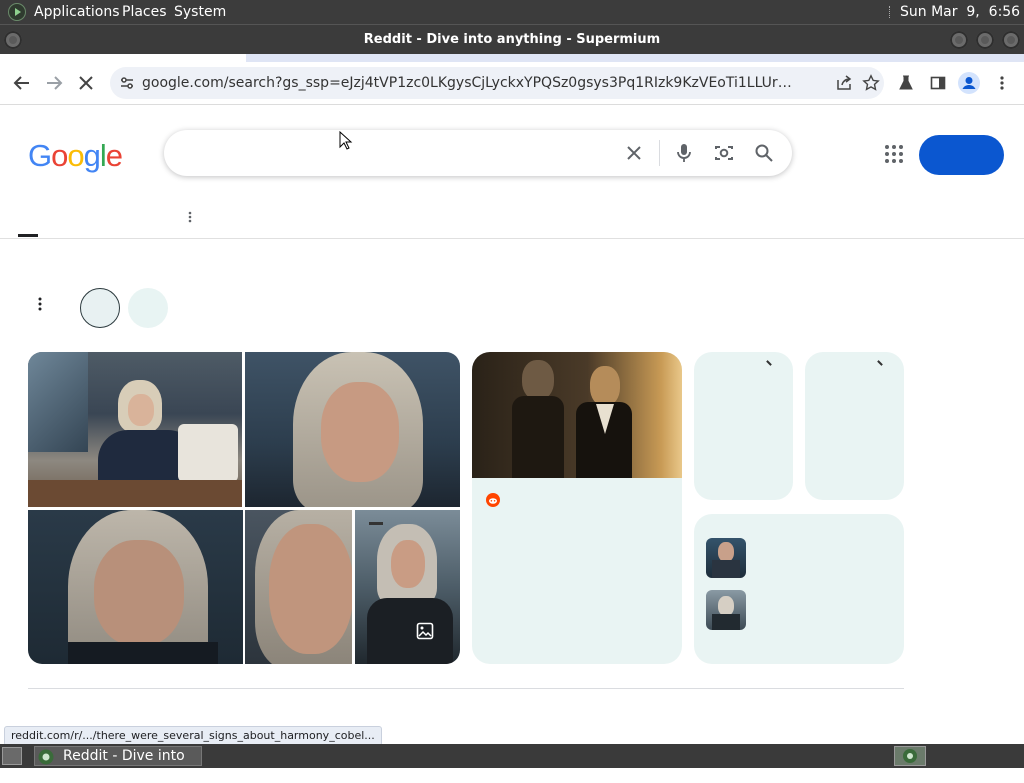 Image resolution: width=1024 pixels, height=783 pixels. What do you see at coordinates (13, 40) in the screenshot?
I see `window-menu-button` at bounding box center [13, 40].